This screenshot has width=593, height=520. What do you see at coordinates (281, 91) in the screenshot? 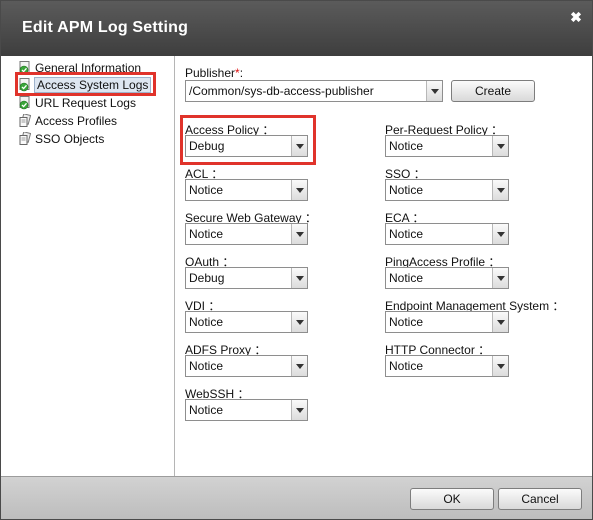
I see `publisher-value: /Common/sys-db-access-publisher` at bounding box center [281, 91].